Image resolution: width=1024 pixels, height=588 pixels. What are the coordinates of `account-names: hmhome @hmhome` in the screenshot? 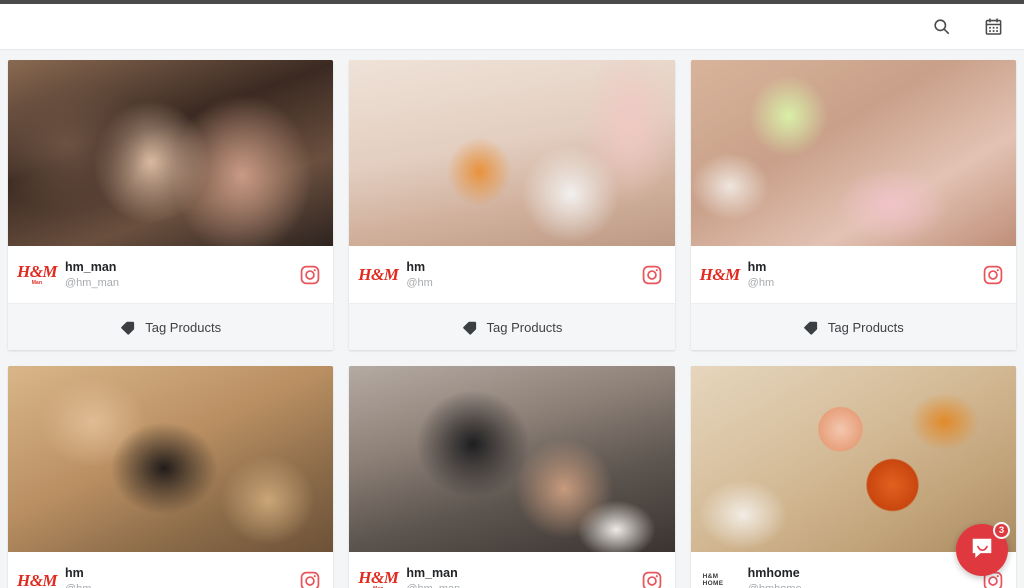 It's located at (859, 577).